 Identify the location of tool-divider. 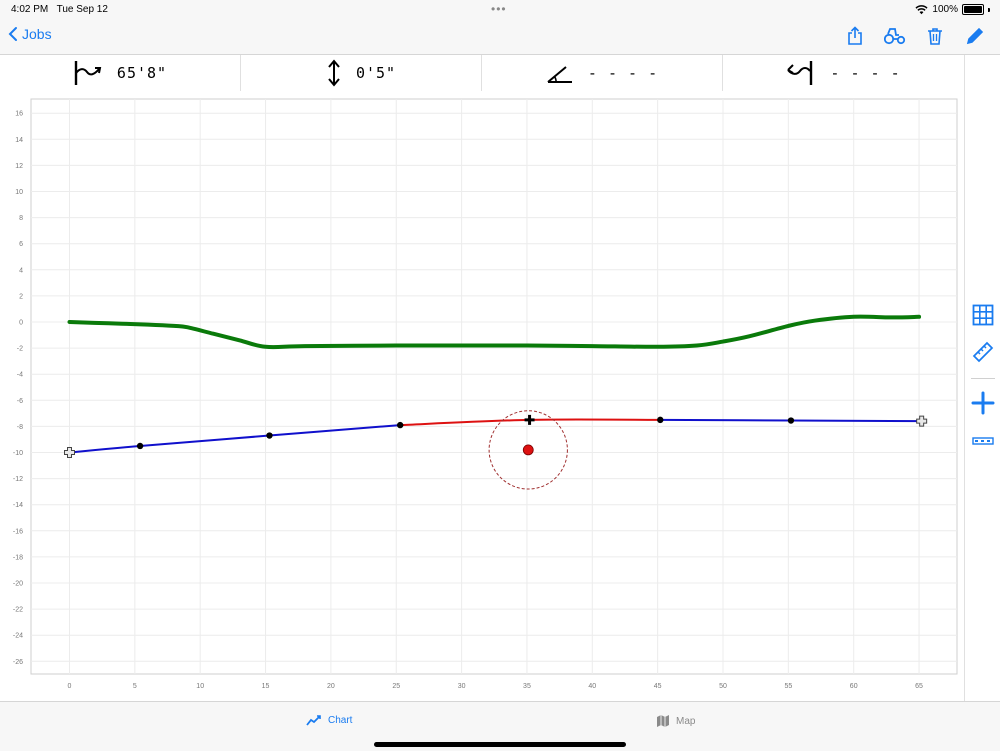
(983, 378).